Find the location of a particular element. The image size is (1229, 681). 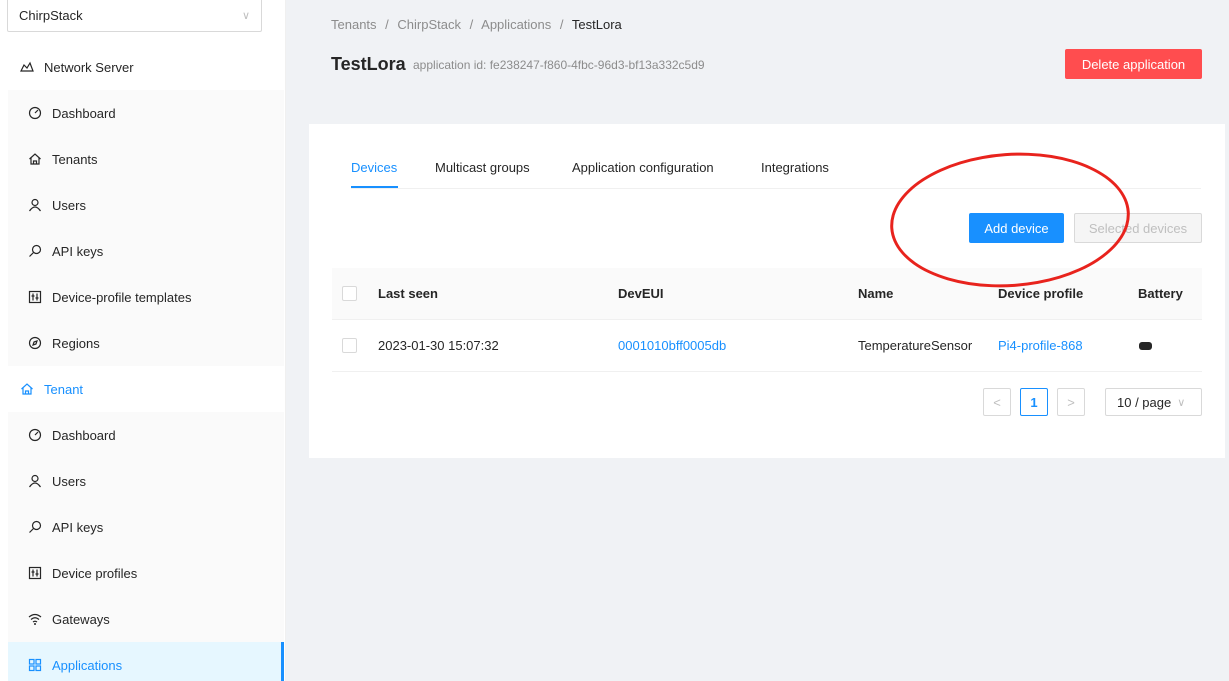

select-all-checkbox is located at coordinates (349, 293).